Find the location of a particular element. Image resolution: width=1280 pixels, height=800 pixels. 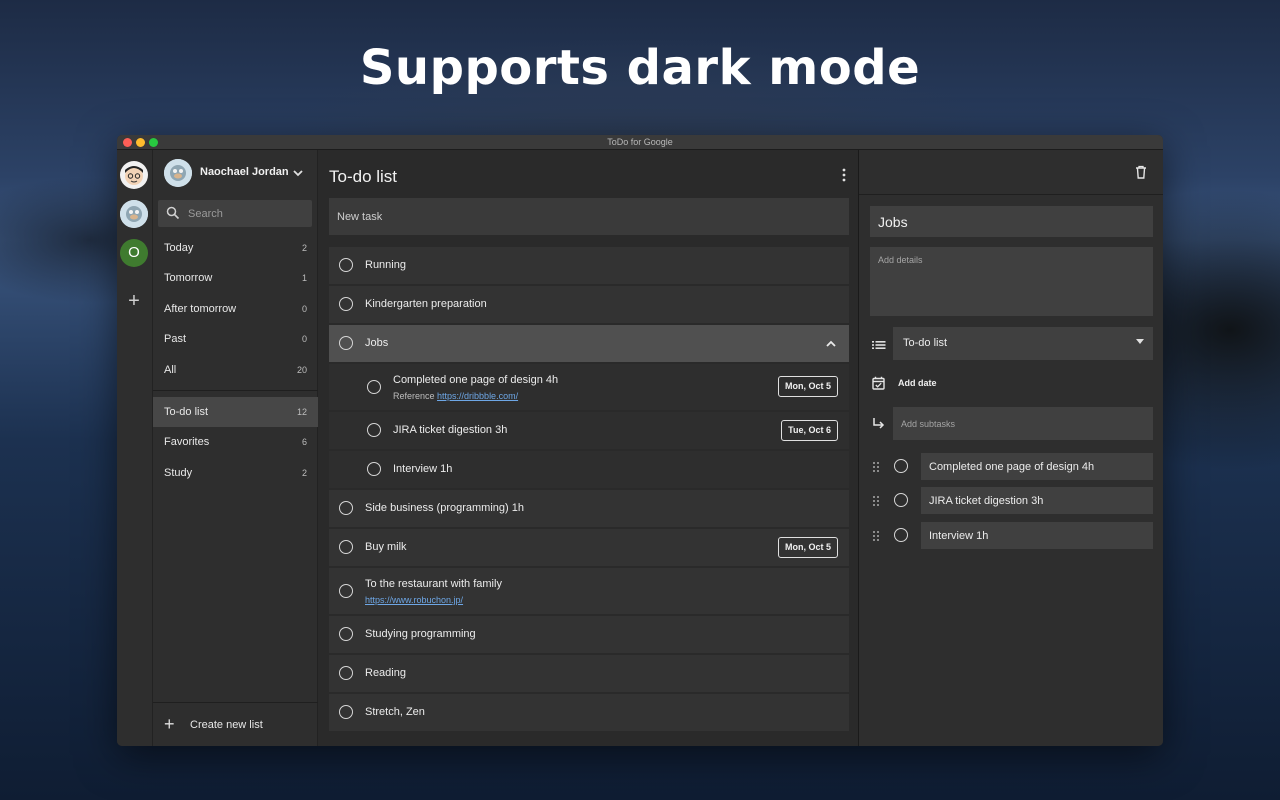

list-icon is located at coordinates (879, 347).